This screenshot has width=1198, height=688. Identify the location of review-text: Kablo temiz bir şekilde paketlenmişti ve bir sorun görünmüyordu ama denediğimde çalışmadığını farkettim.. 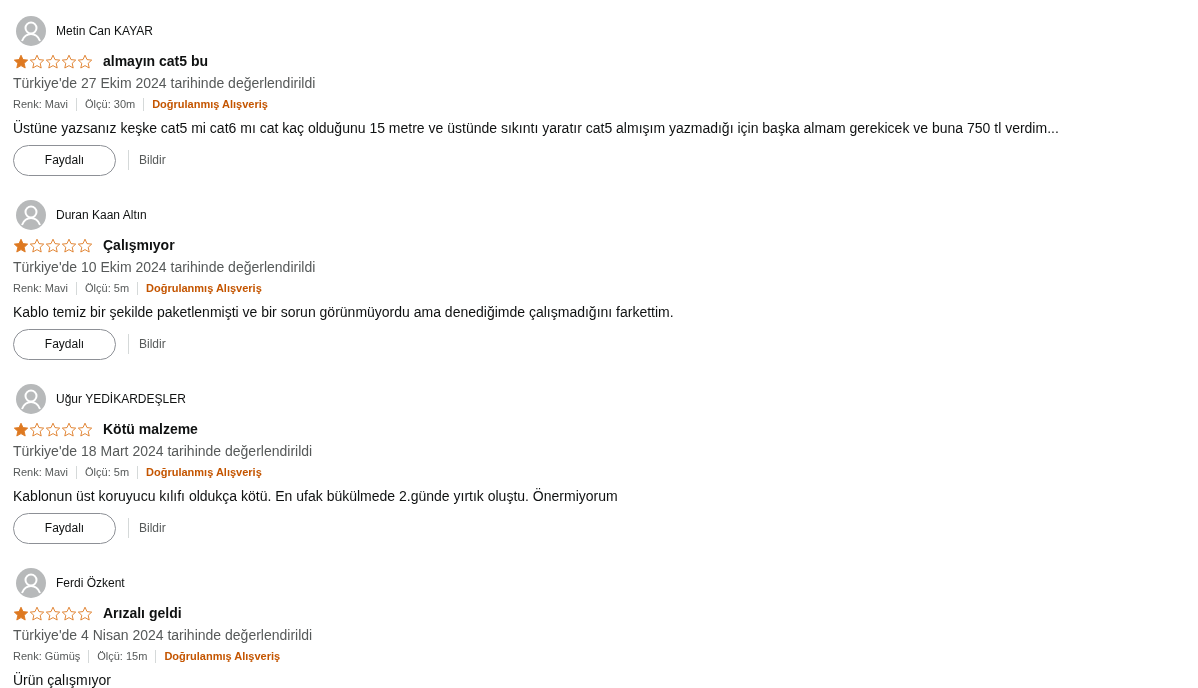
(344, 312).